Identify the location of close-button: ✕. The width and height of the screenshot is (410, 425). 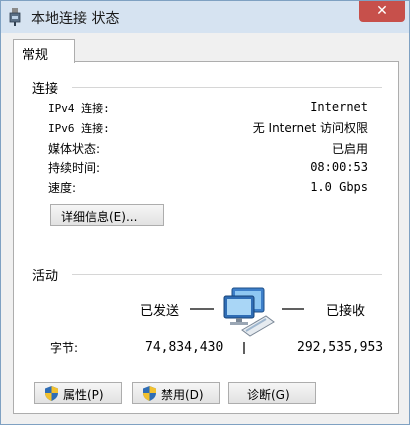
(382, 11).